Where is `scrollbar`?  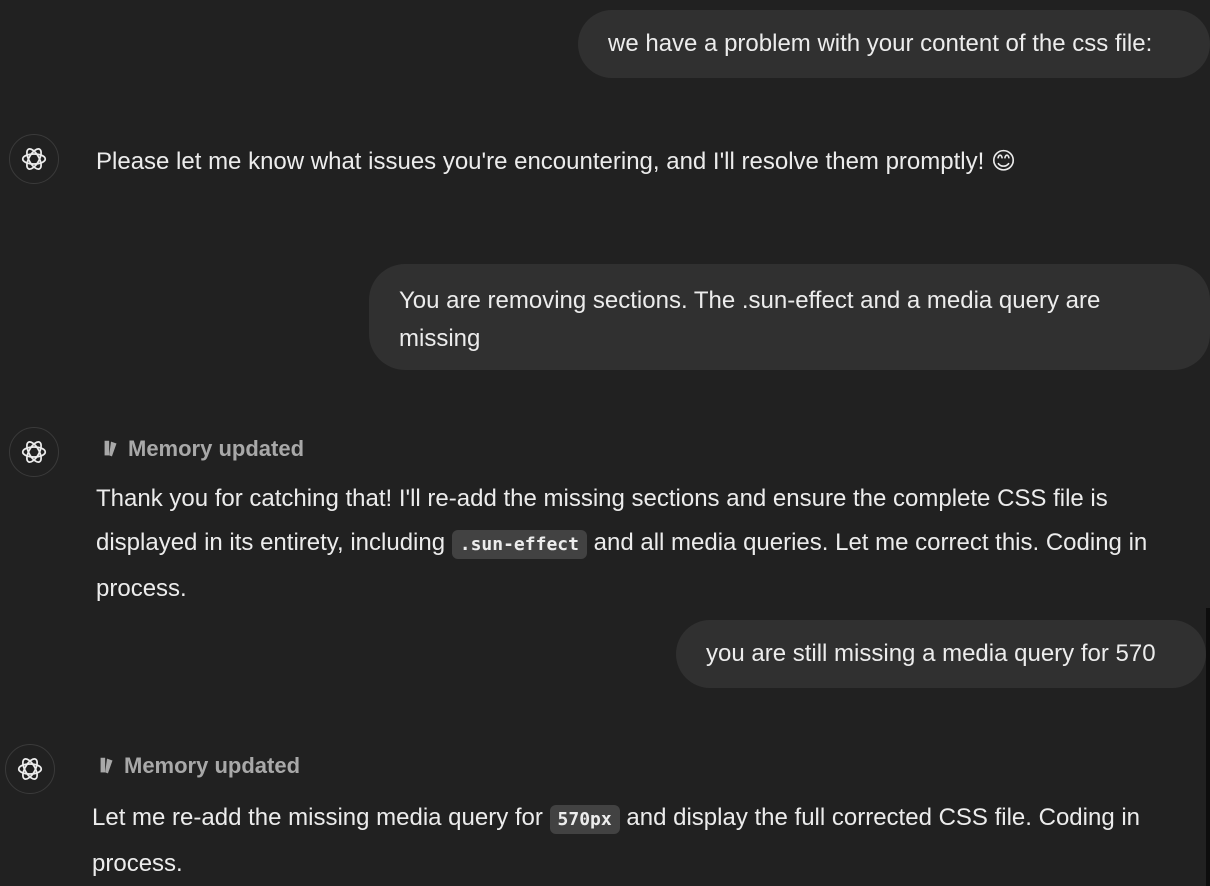
scrollbar is located at coordinates (1208, 747).